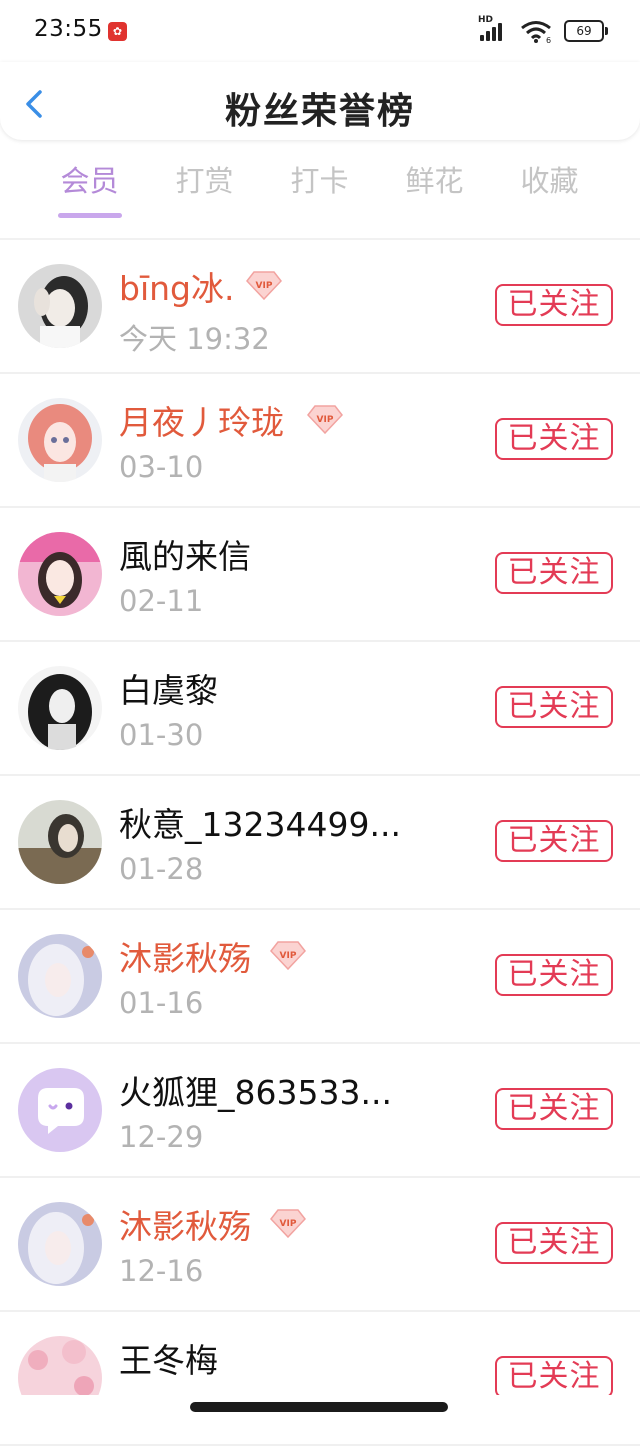  I want to click on tab-rewards: 打赏, so click(204, 189).